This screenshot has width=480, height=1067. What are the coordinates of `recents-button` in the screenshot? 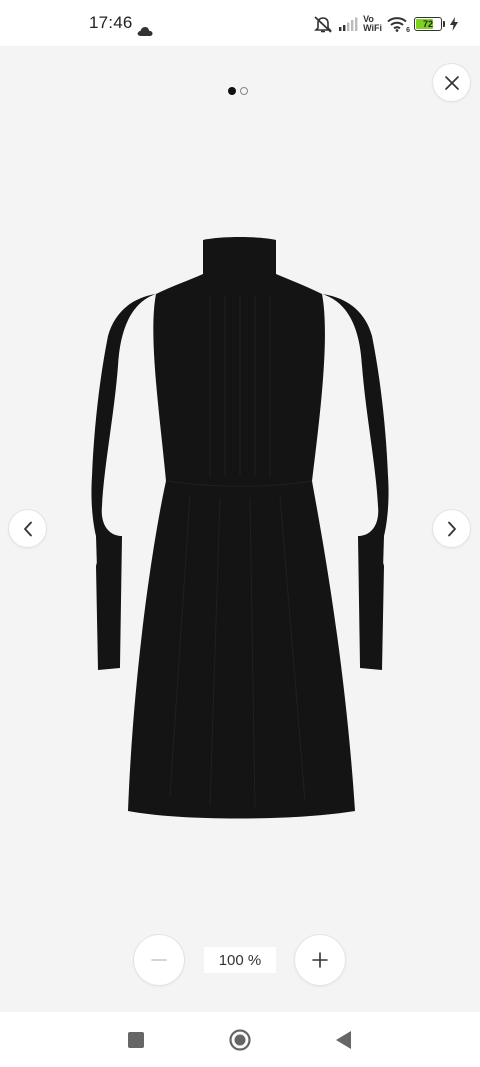 It's located at (136, 1039).